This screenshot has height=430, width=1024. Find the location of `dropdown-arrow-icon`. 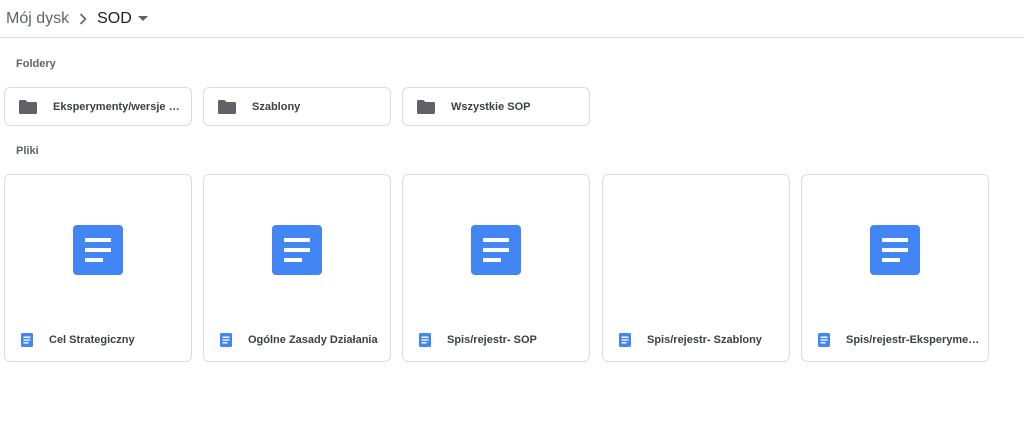

dropdown-arrow-icon is located at coordinates (142, 18).